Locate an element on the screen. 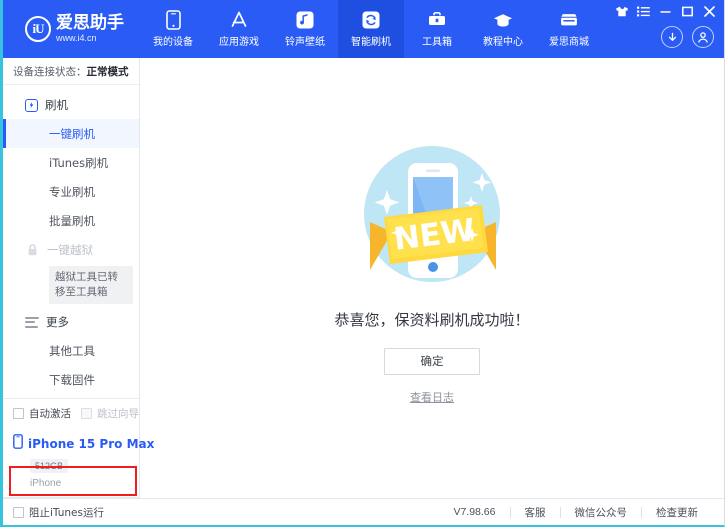 The height and width of the screenshot is (527, 725). sidebar-item-label: 专业刷机 is located at coordinates (72, 191).